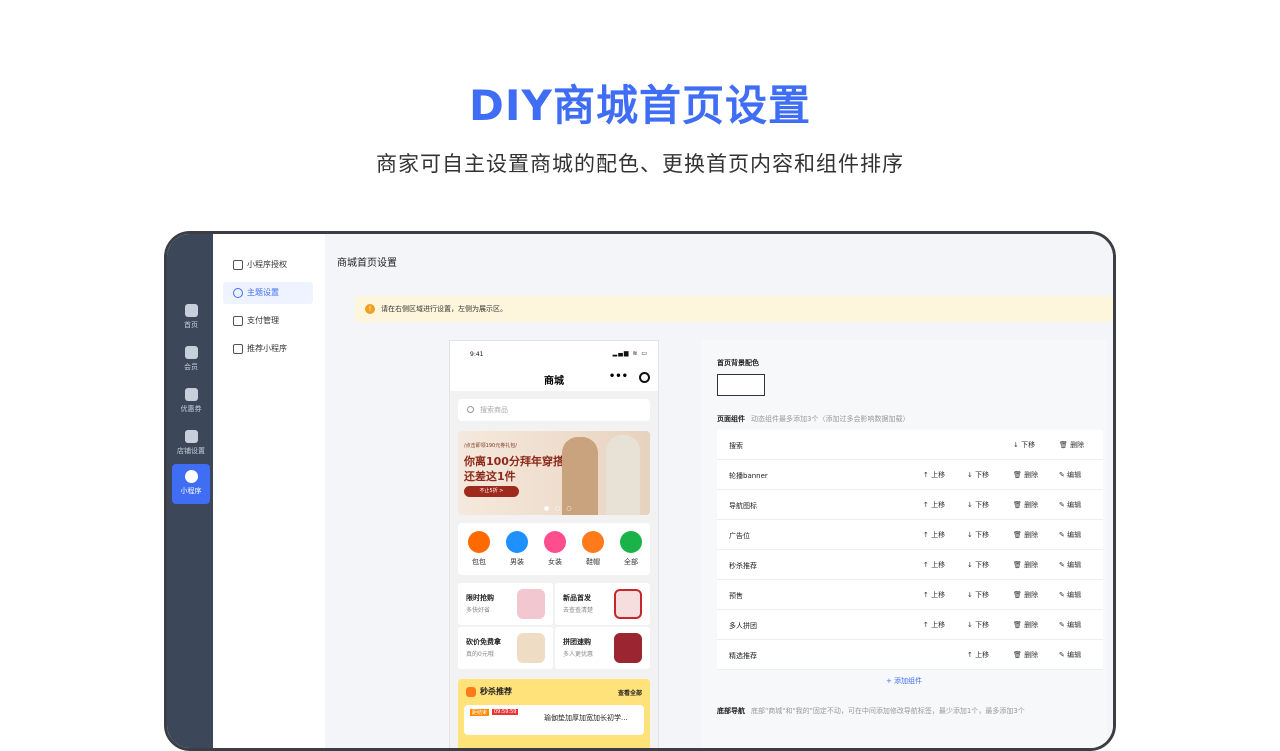 Image resolution: width=1280 pixels, height=751 pixels. What do you see at coordinates (191, 318) in the screenshot?
I see `nav-item-home: 首页` at bounding box center [191, 318].